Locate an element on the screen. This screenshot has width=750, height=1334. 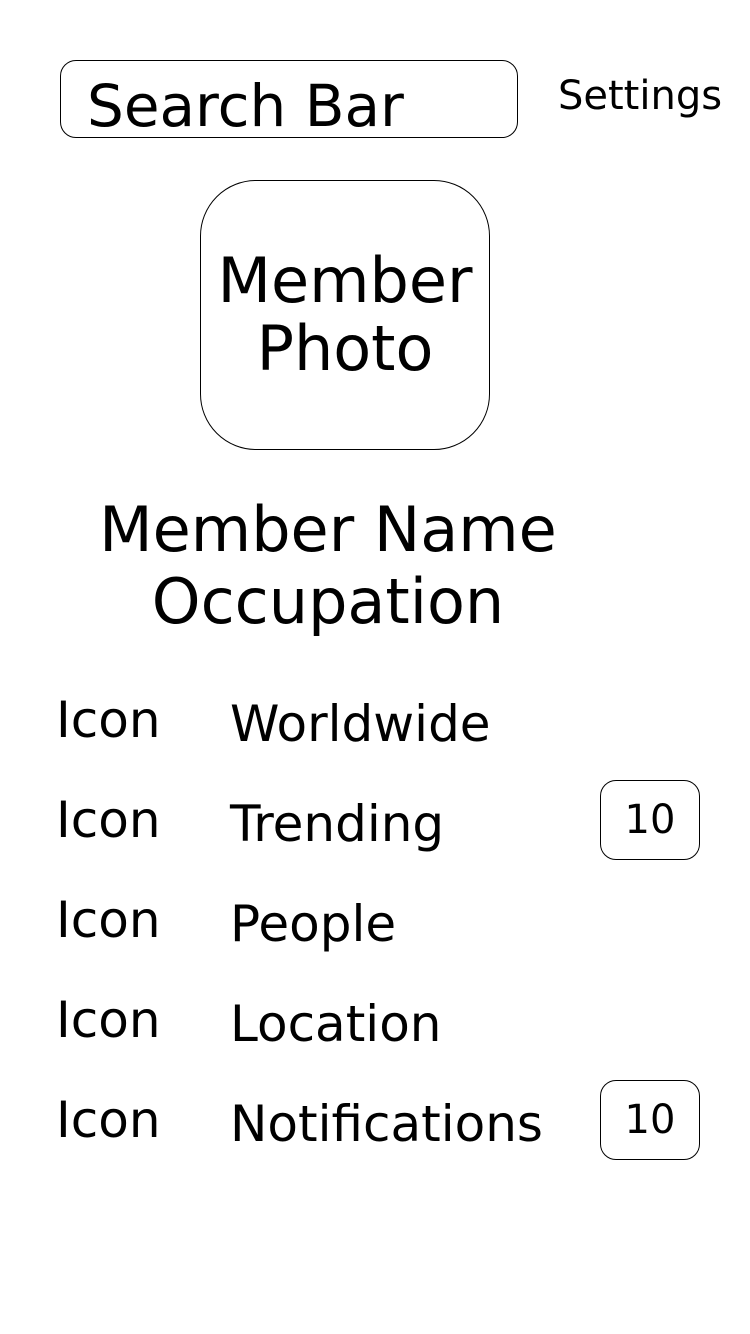
nav-item-label: Notifications is located at coordinates (386, 1124).